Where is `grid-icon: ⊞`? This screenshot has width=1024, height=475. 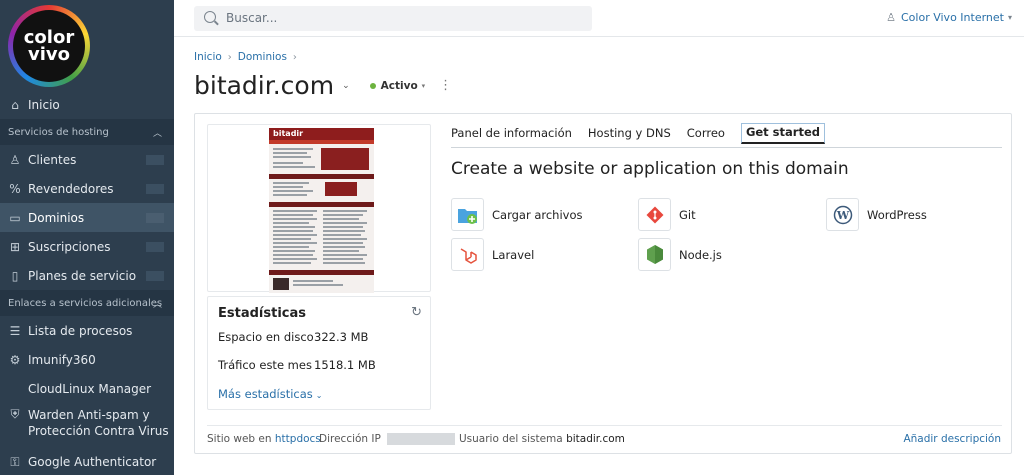
grid-icon: ⊞ is located at coordinates (15, 246).